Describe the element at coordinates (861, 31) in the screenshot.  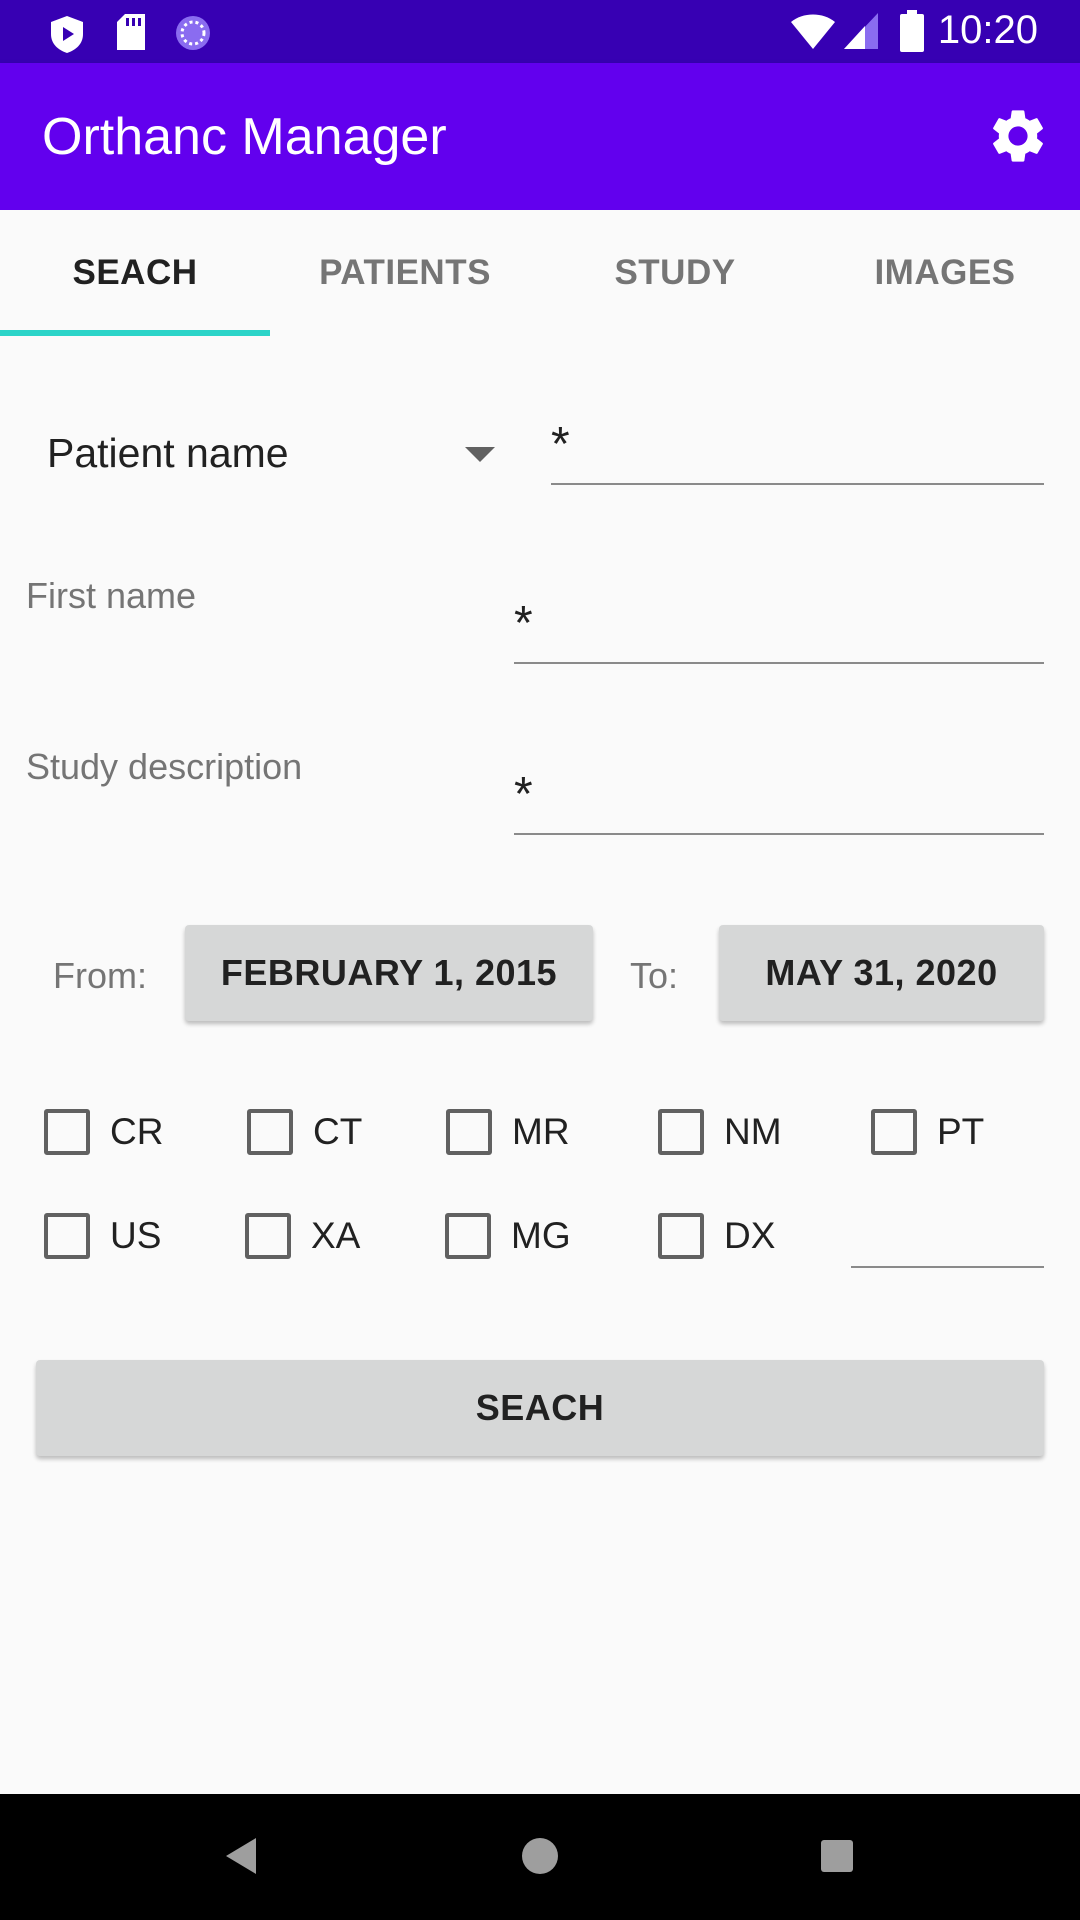
I see `cell-signal-icon` at that location.